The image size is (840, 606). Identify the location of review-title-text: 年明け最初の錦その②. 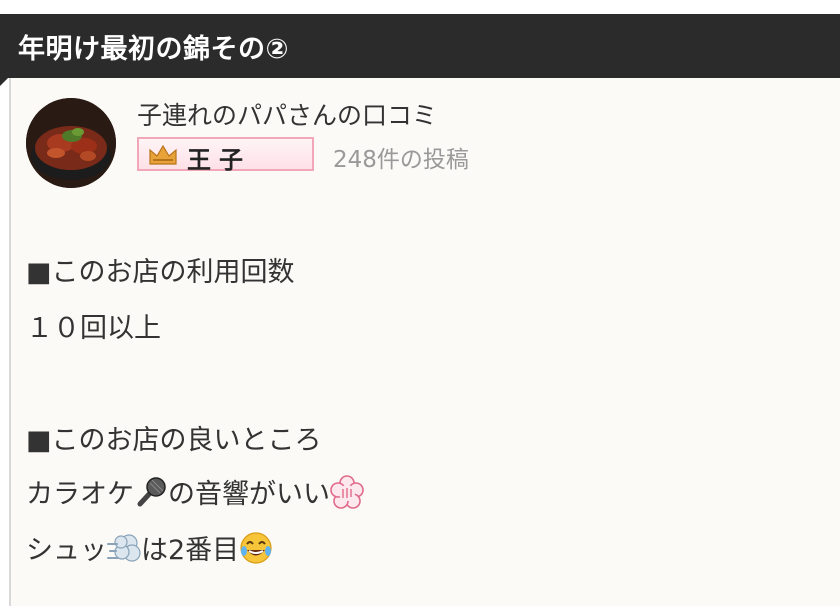
(153, 49).